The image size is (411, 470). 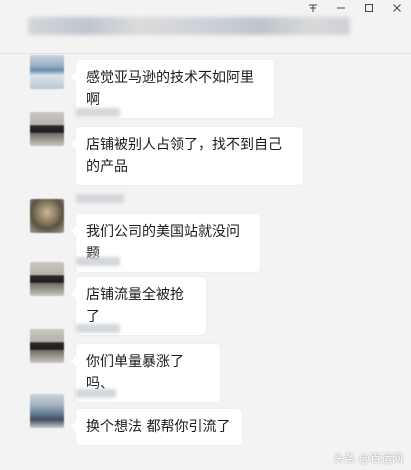 I want to click on message-text: 换个想法 都帮你引流了, so click(x=158, y=427).